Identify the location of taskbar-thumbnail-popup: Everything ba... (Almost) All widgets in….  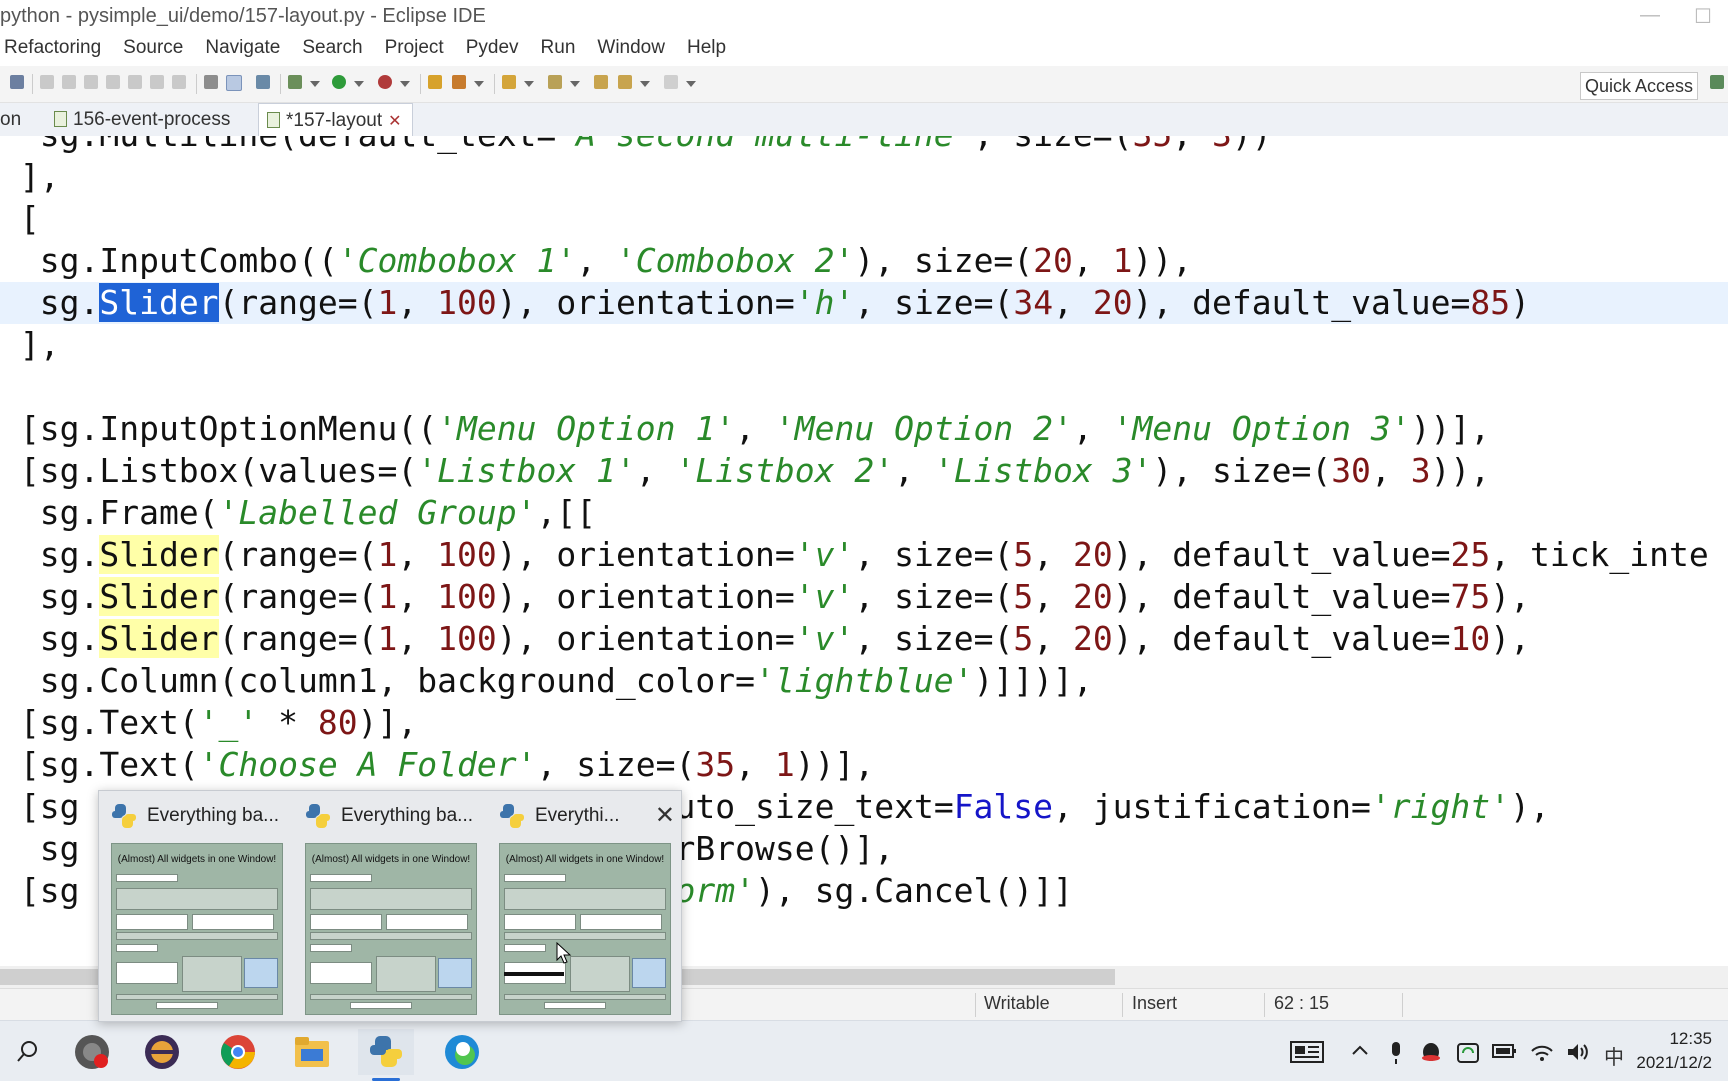
(390, 906).